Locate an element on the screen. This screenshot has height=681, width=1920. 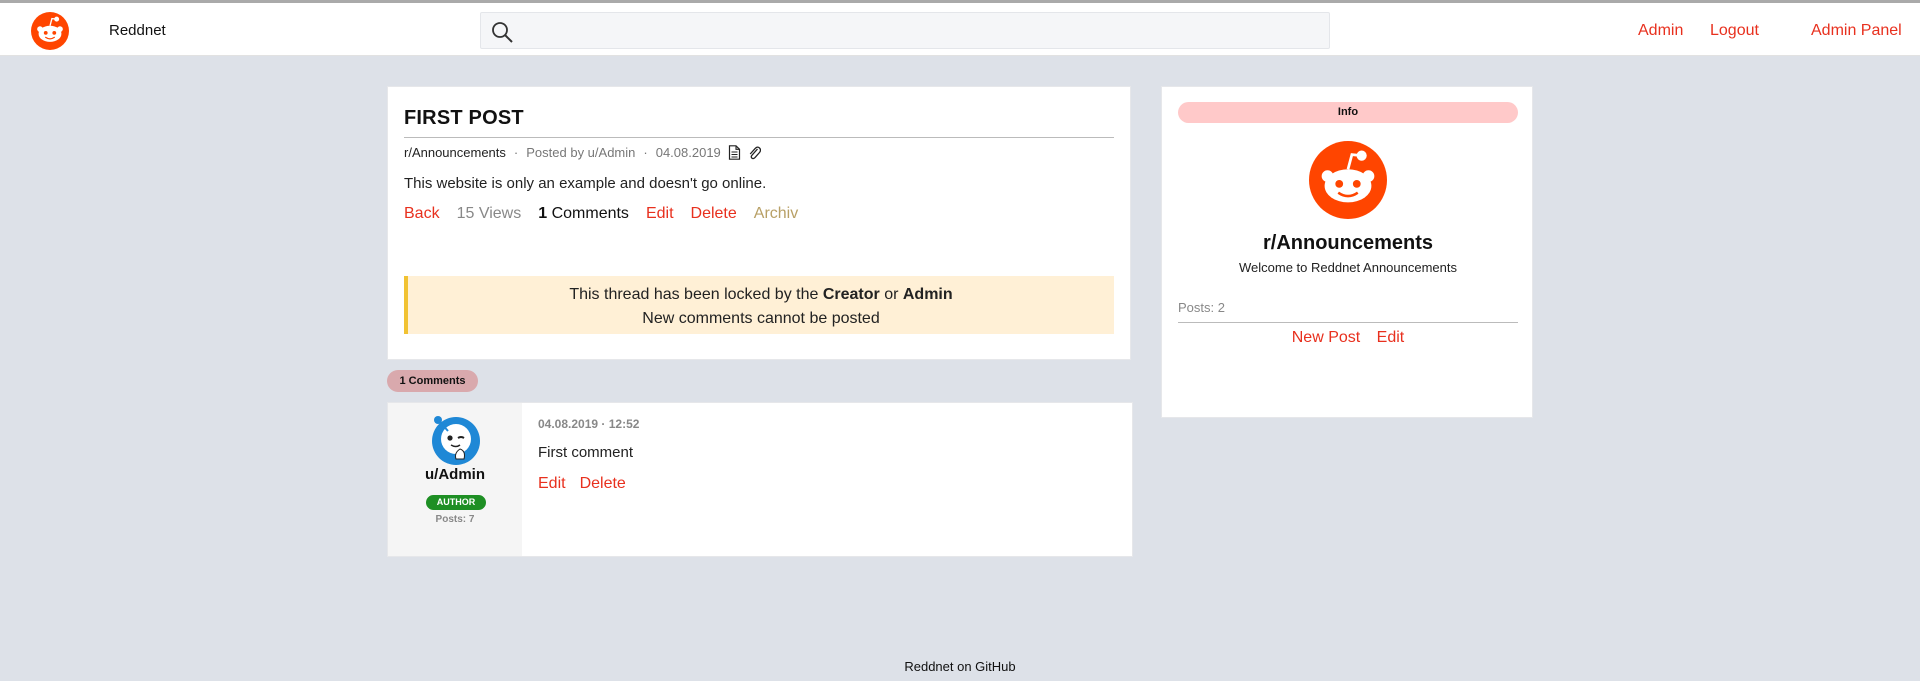
comment-text: First comment is located at coordinates (586, 452).